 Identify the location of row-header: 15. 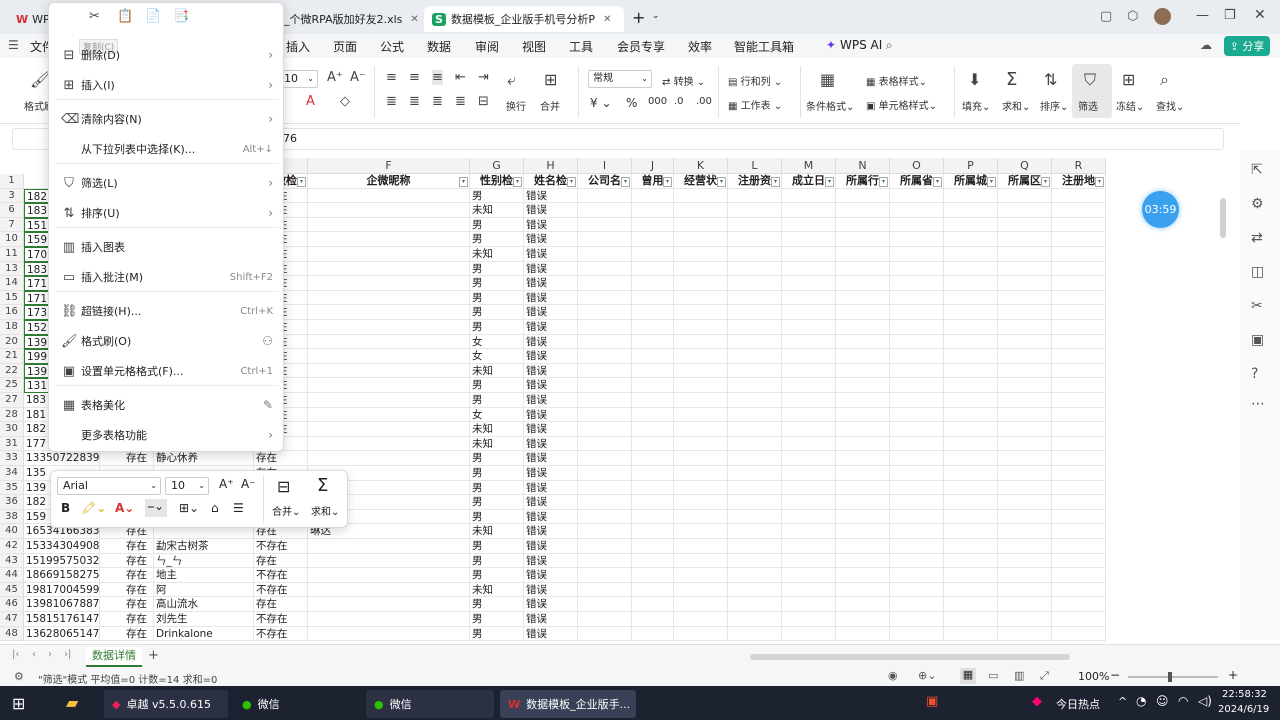
(12, 298).